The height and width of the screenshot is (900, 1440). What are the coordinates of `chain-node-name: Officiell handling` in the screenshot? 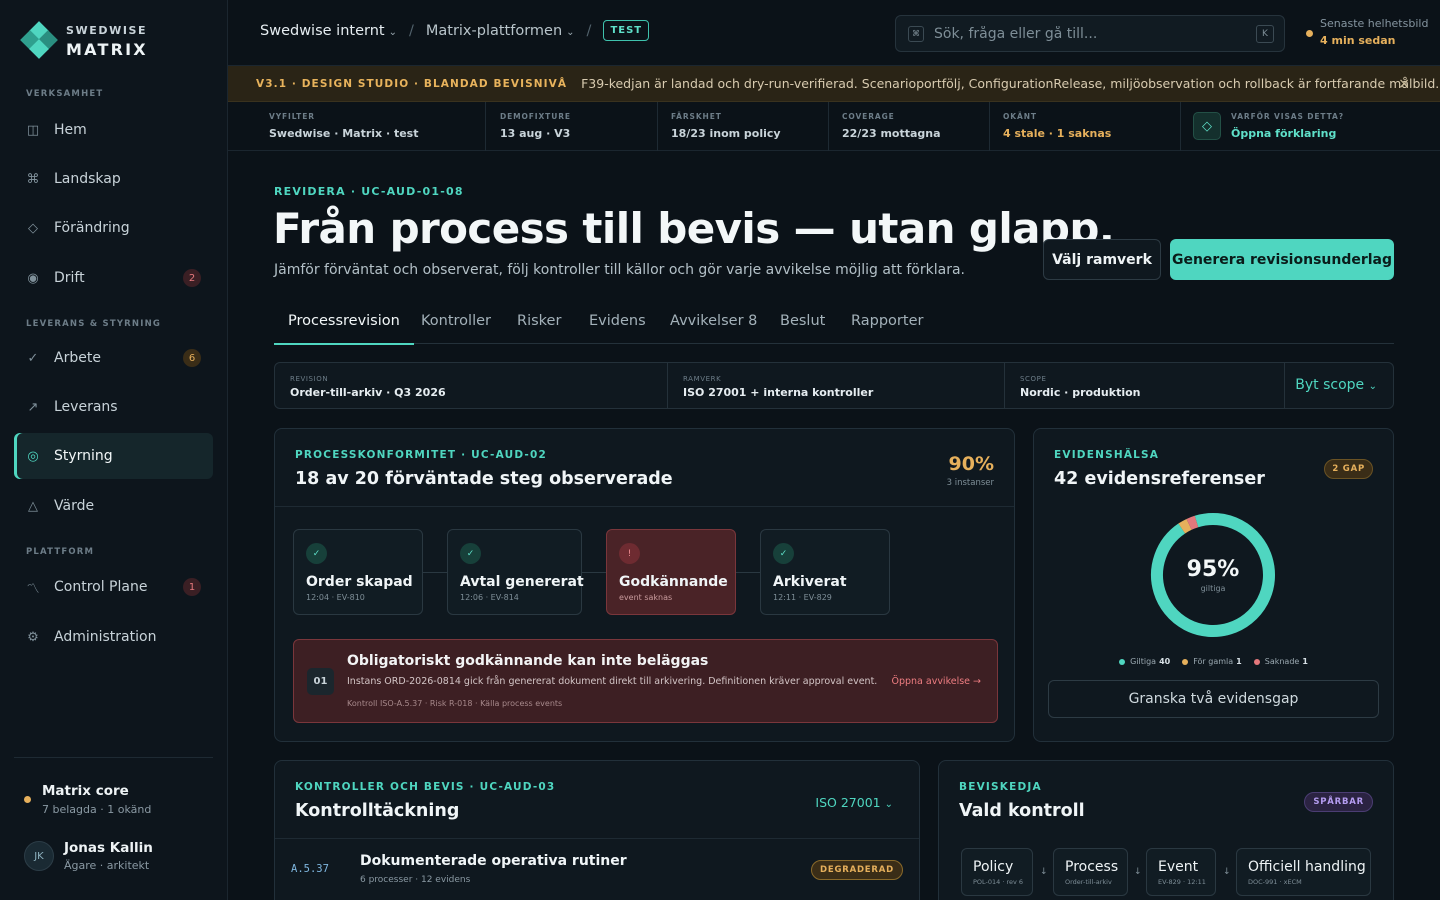 It's located at (1307, 867).